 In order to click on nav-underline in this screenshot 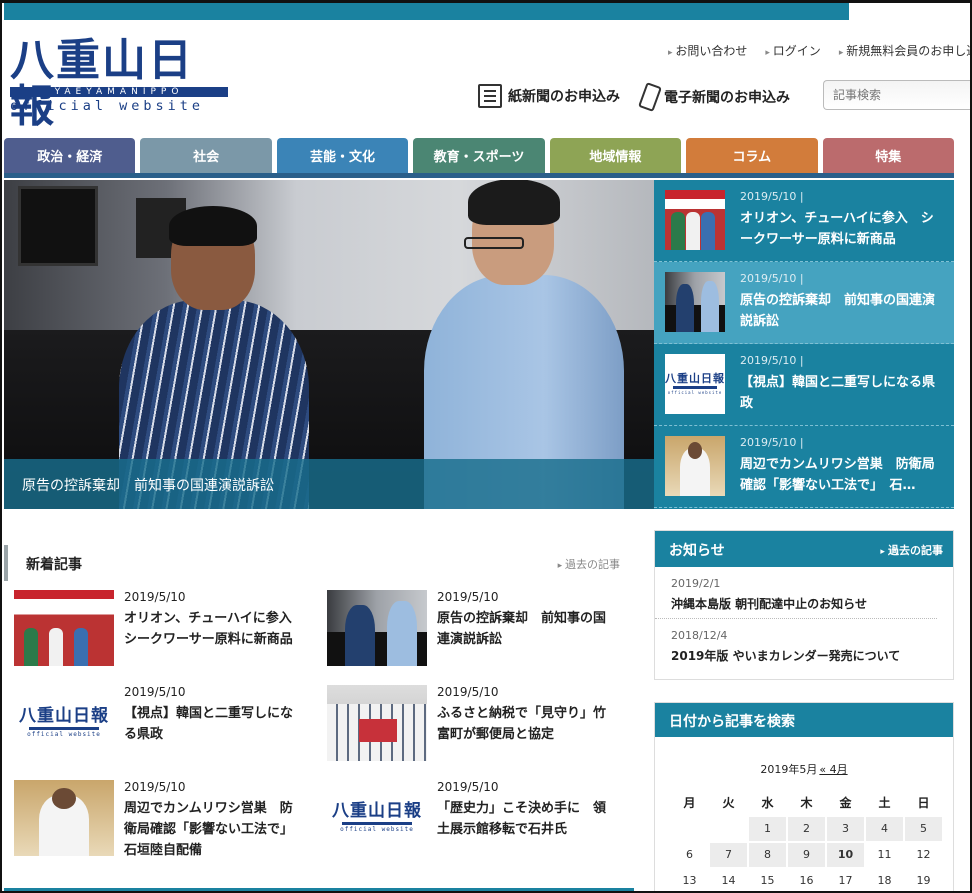, I will do `click(479, 175)`.